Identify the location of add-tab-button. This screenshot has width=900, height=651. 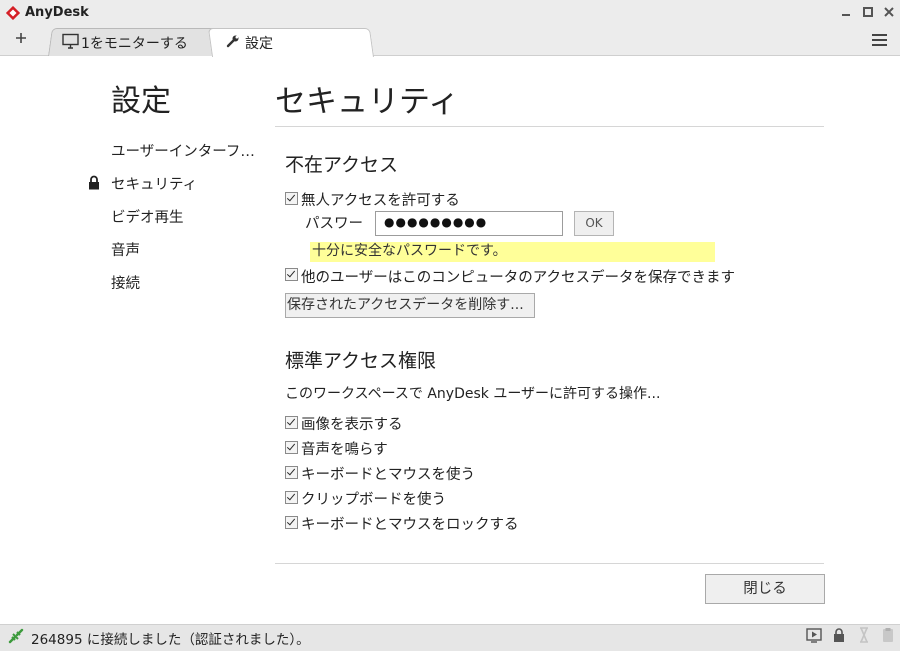
(21, 40).